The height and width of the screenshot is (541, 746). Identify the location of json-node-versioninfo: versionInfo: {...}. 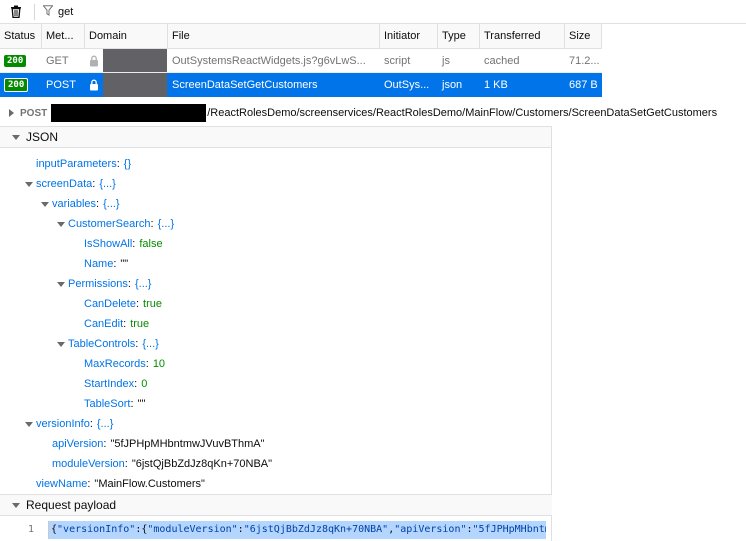
(67, 424).